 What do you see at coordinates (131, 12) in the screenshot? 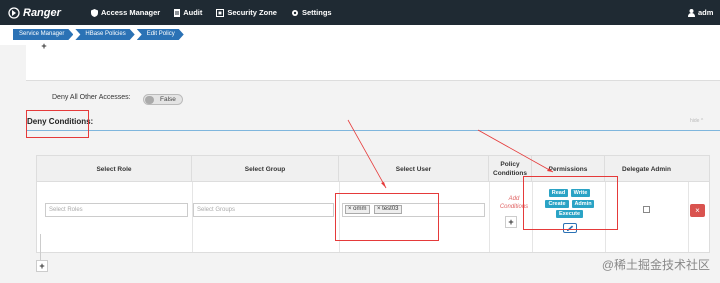
I see `nav-access-manager-label: Access Manager` at bounding box center [131, 12].